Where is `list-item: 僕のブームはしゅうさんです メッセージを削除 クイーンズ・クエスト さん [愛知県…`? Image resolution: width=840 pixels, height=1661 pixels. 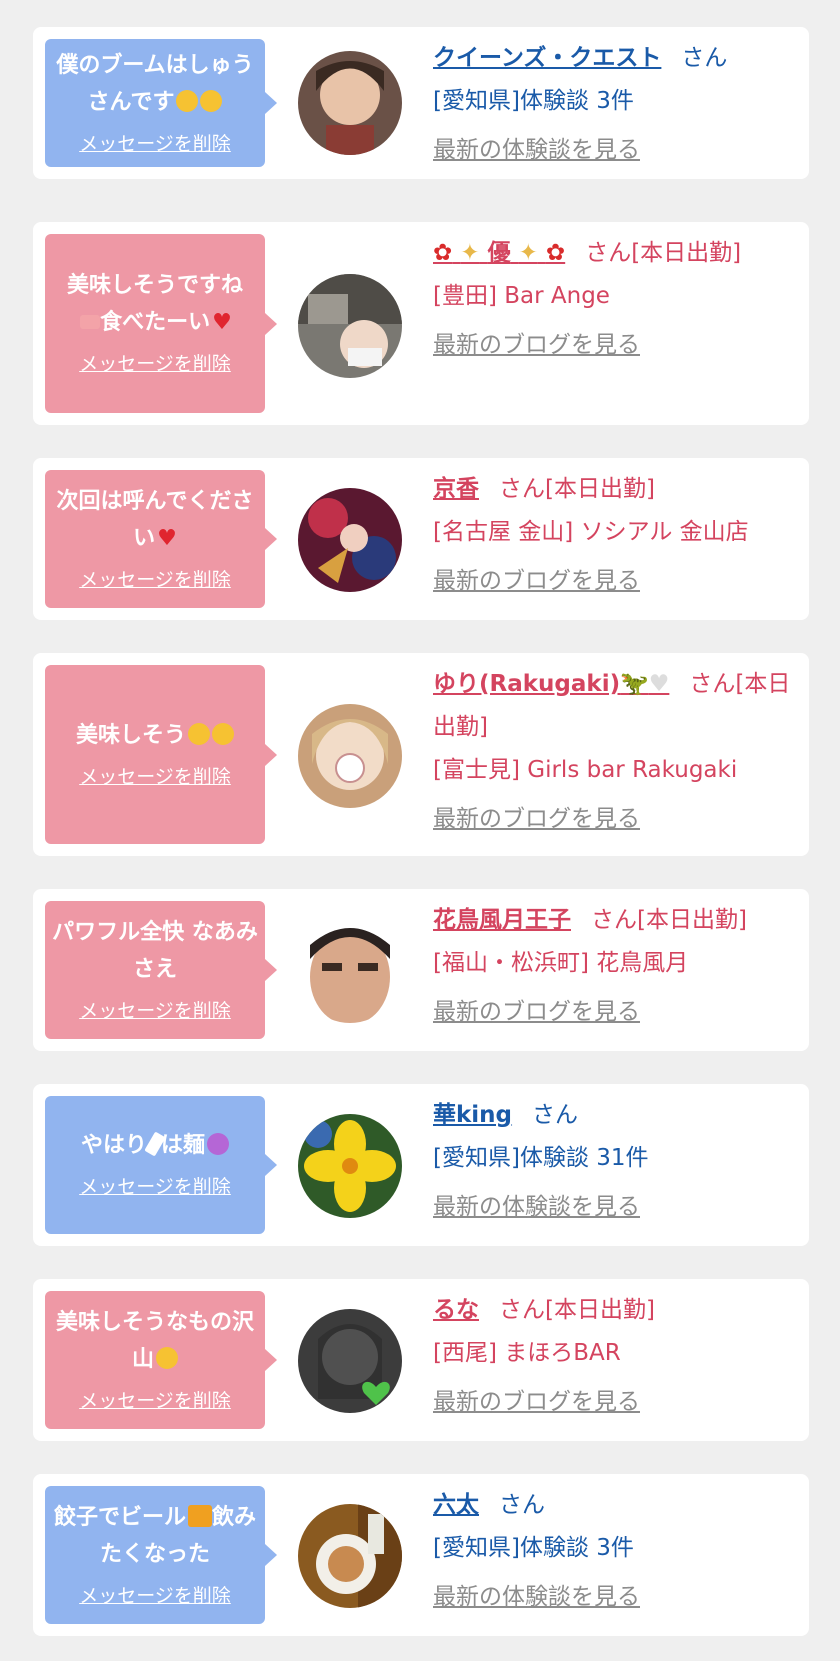
list-item: 僕のブームはしゅうさんです メッセージを削除 クイーンズ・クエスト さん [愛知県… is located at coordinates (421, 103).